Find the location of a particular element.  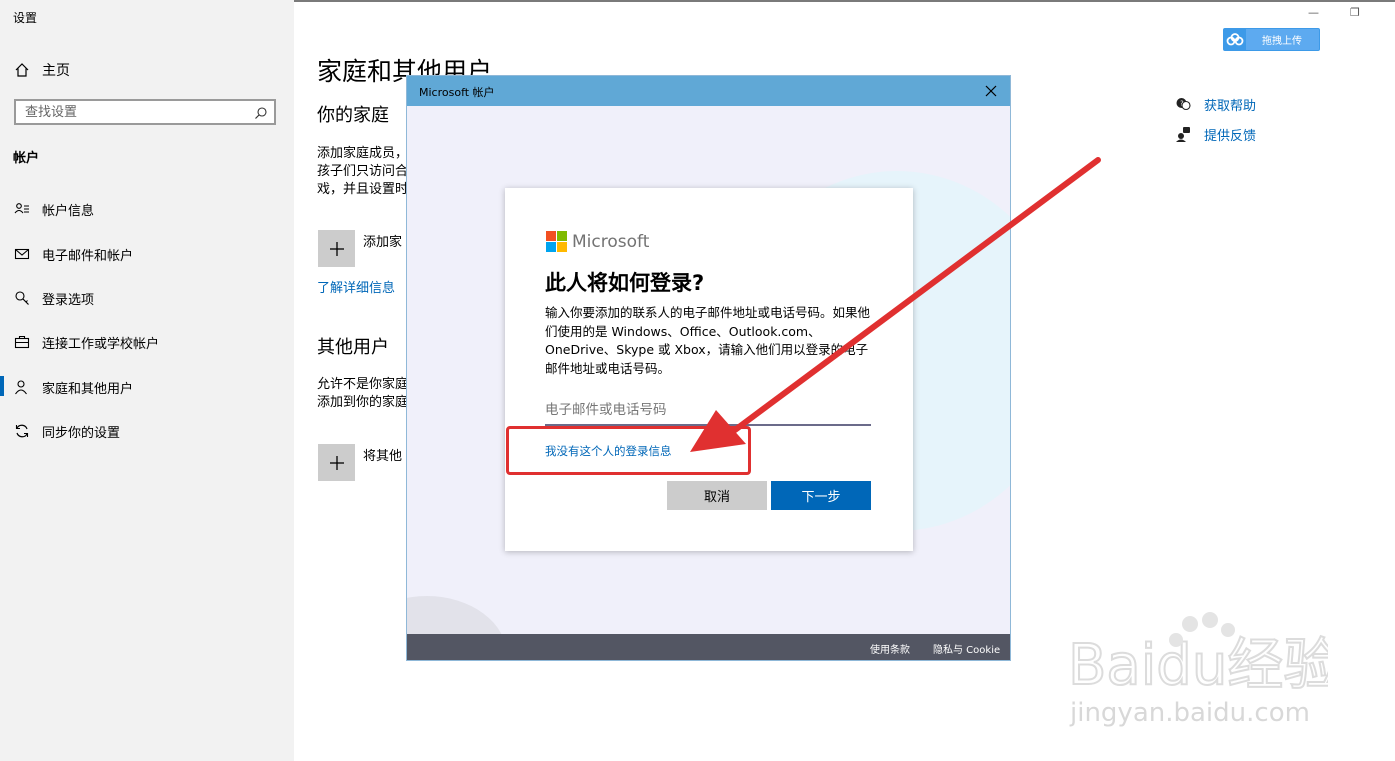

watermark-url: jingyan.baidu.com is located at coordinates (1190, 713).